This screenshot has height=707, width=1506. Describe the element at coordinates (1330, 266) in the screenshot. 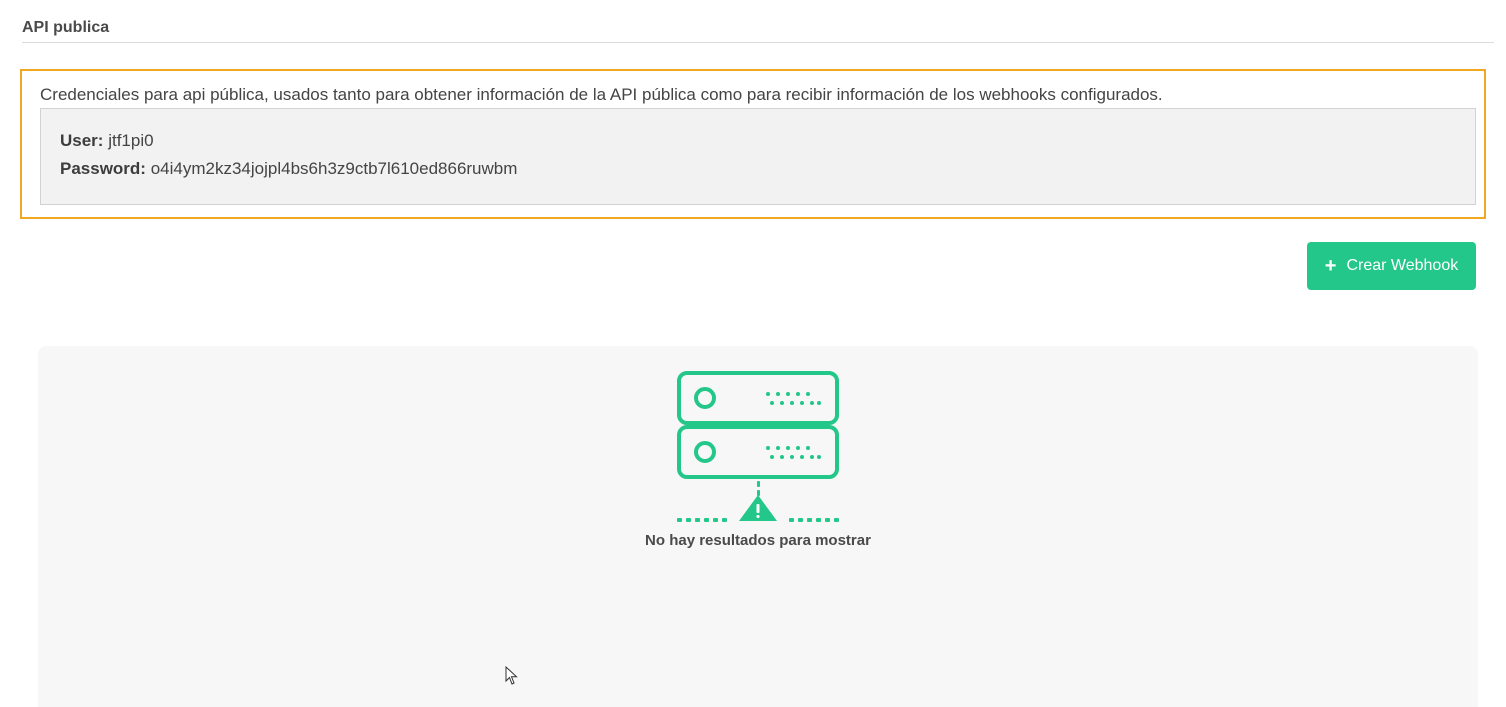

I see `plus-icon: +` at that location.